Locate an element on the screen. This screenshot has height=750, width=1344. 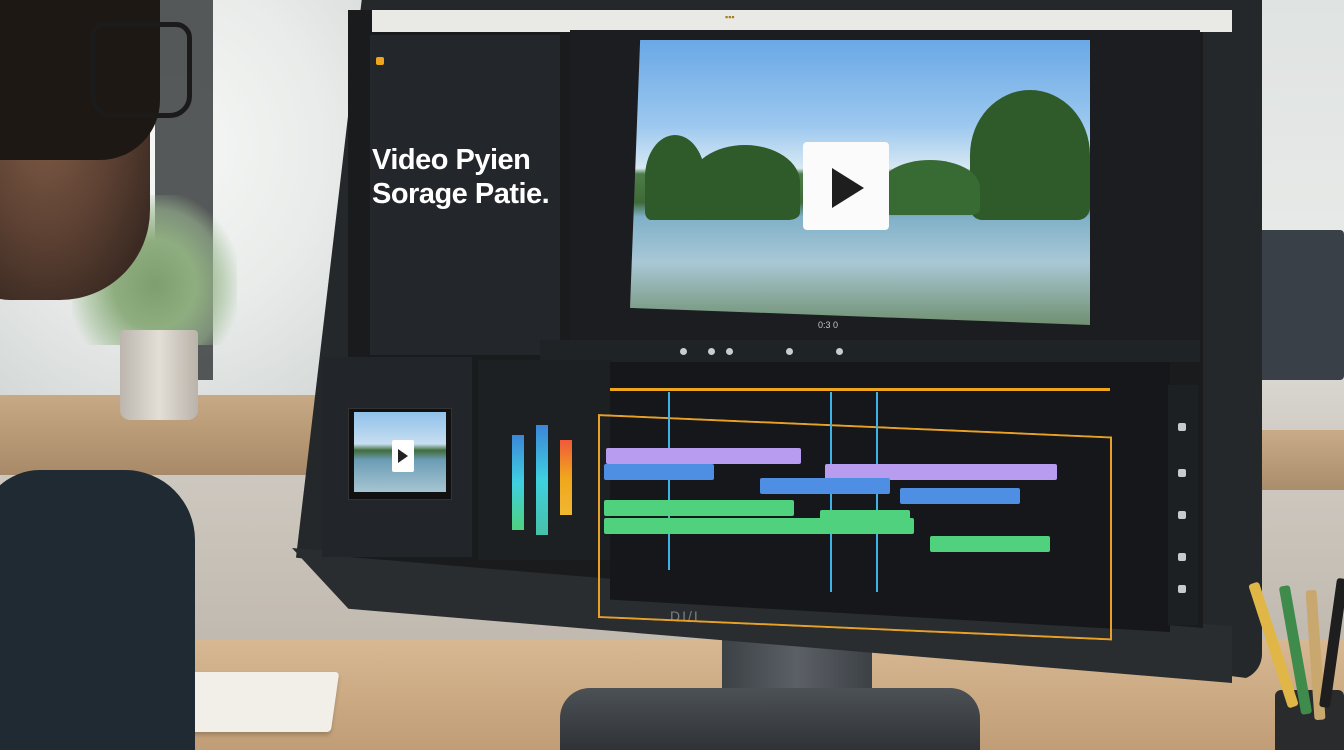
app-titlebar is located at coordinates (802, 21).